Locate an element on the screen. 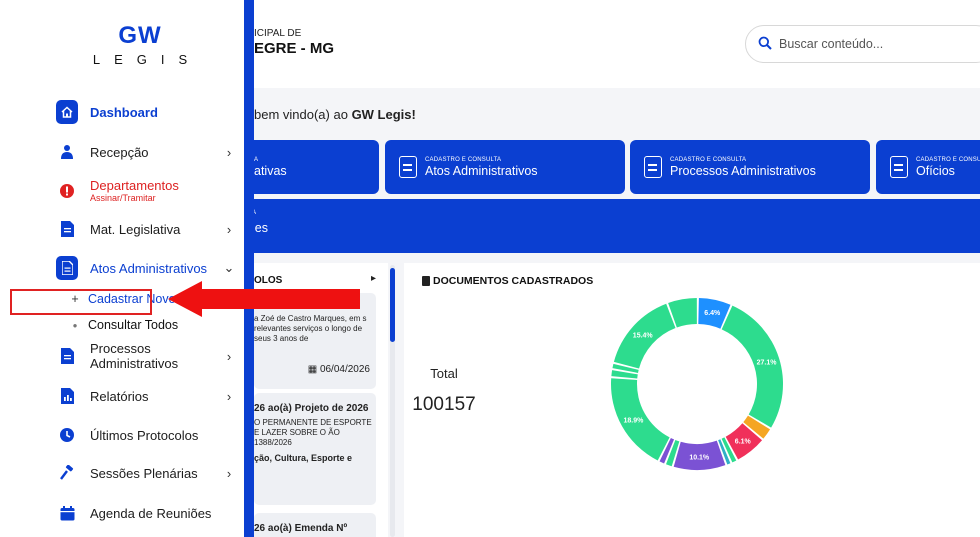 The image size is (980, 537). sidebar-item-relatorios: Relatórios › is located at coordinates (146, 396).